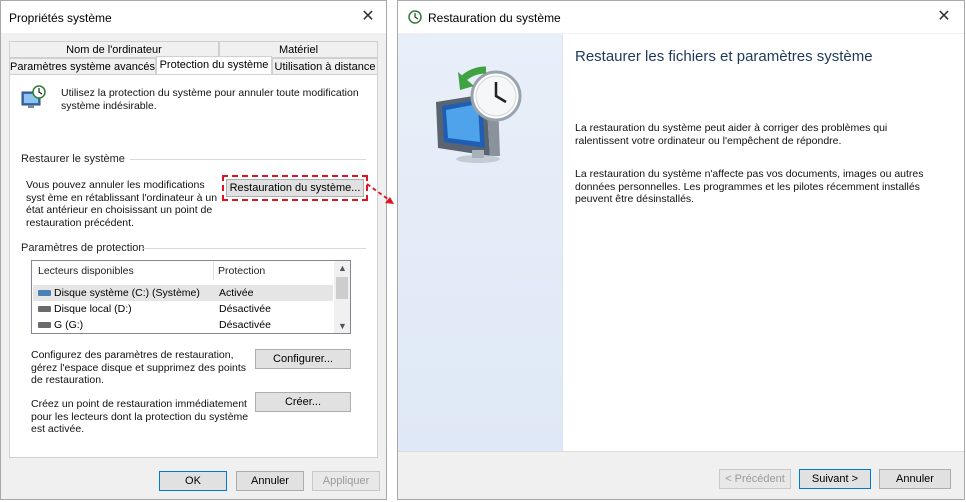 This screenshot has width=966, height=502. Describe the element at coordinates (33, 98) in the screenshot. I see `system-protection-icon` at that location.